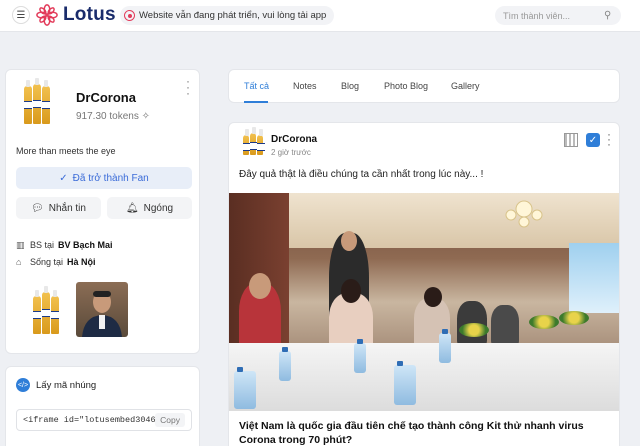 The image size is (640, 446). I want to click on post-avatar, so click(254, 141).